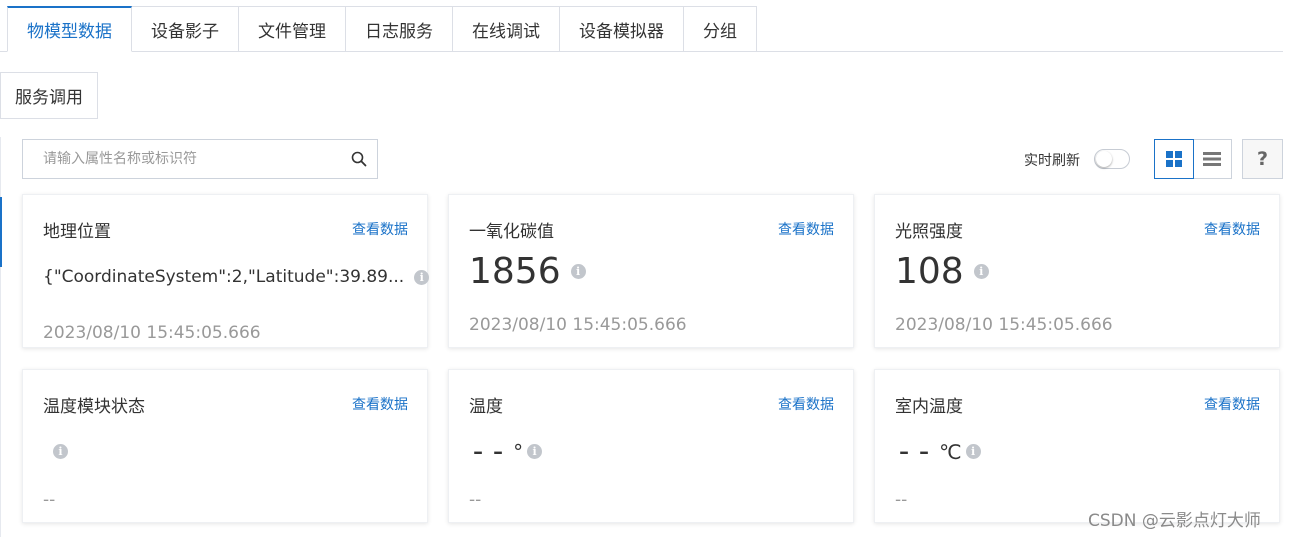 The width and height of the screenshot is (1295, 537). Describe the element at coordinates (515, 271) in the screenshot. I see `value-text: 1856` at that location.